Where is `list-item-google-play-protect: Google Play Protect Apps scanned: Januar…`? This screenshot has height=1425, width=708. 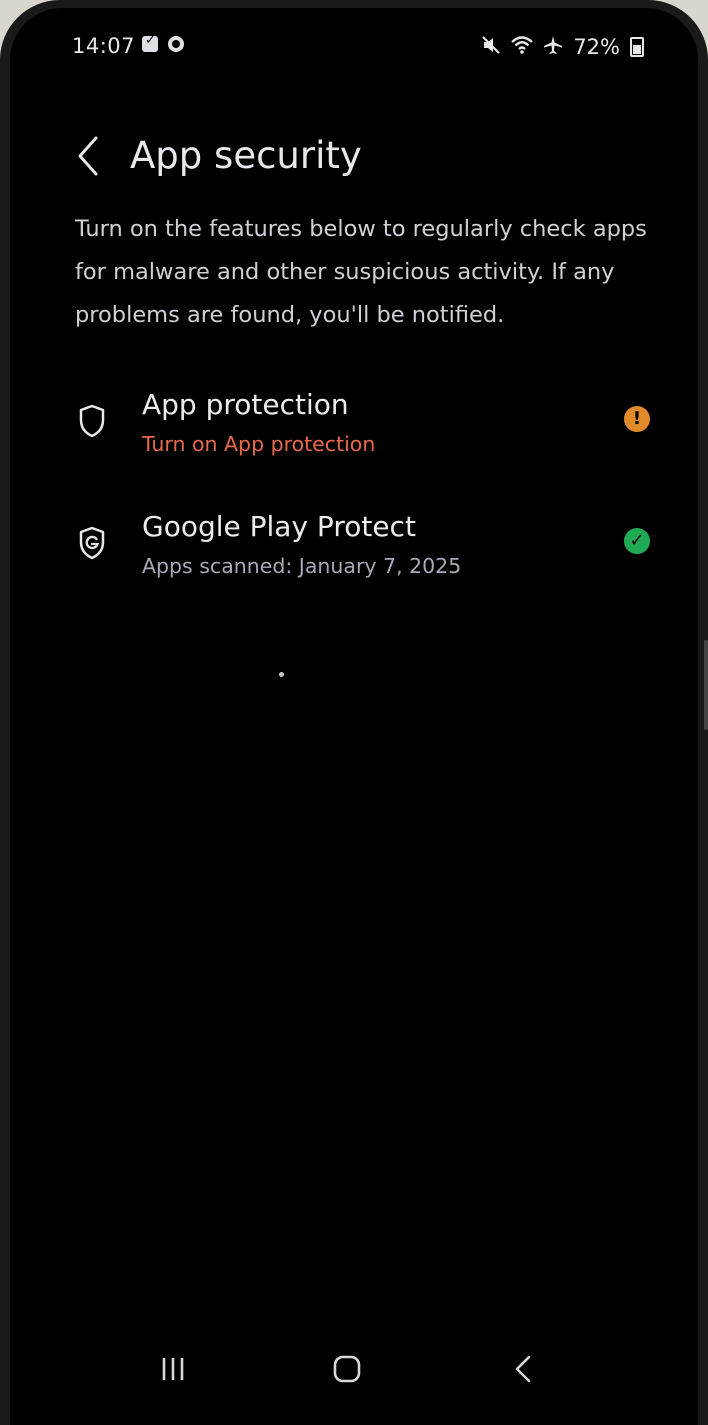
list-item-google-play-protect: Google Play Protect Apps scanned: Januar… is located at coordinates (360, 548).